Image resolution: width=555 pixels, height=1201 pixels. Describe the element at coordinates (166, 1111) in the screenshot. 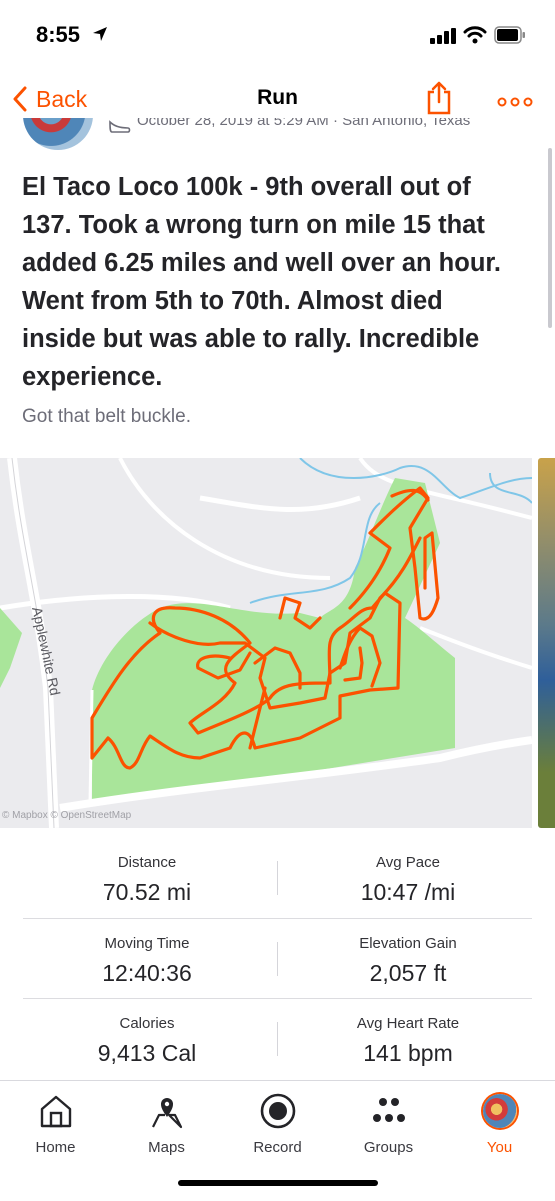

I see `map-pin-icon` at that location.